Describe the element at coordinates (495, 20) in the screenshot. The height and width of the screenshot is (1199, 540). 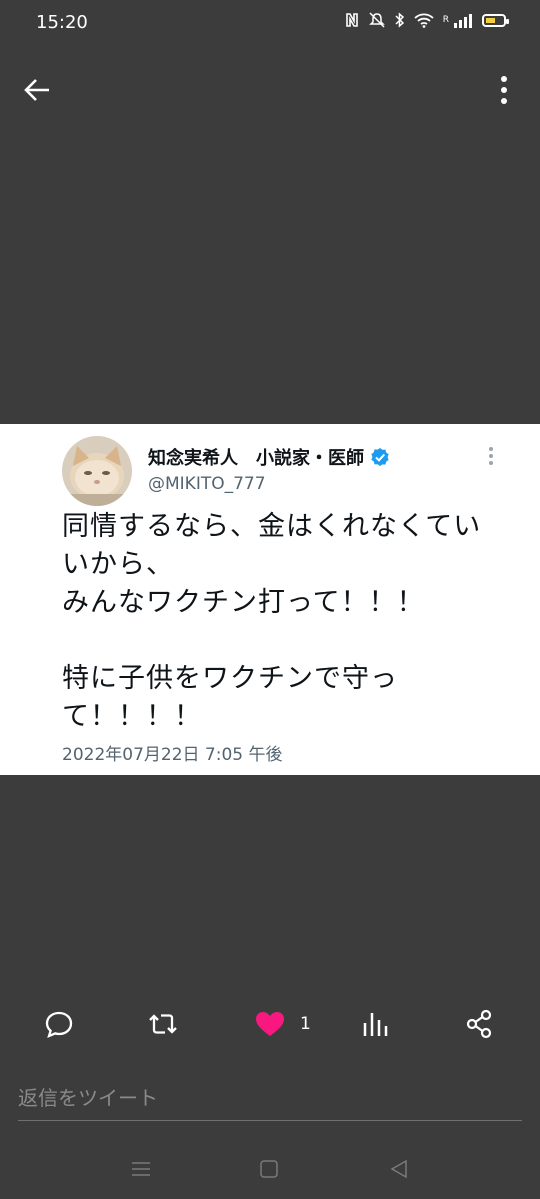
I see `battery-icon` at that location.